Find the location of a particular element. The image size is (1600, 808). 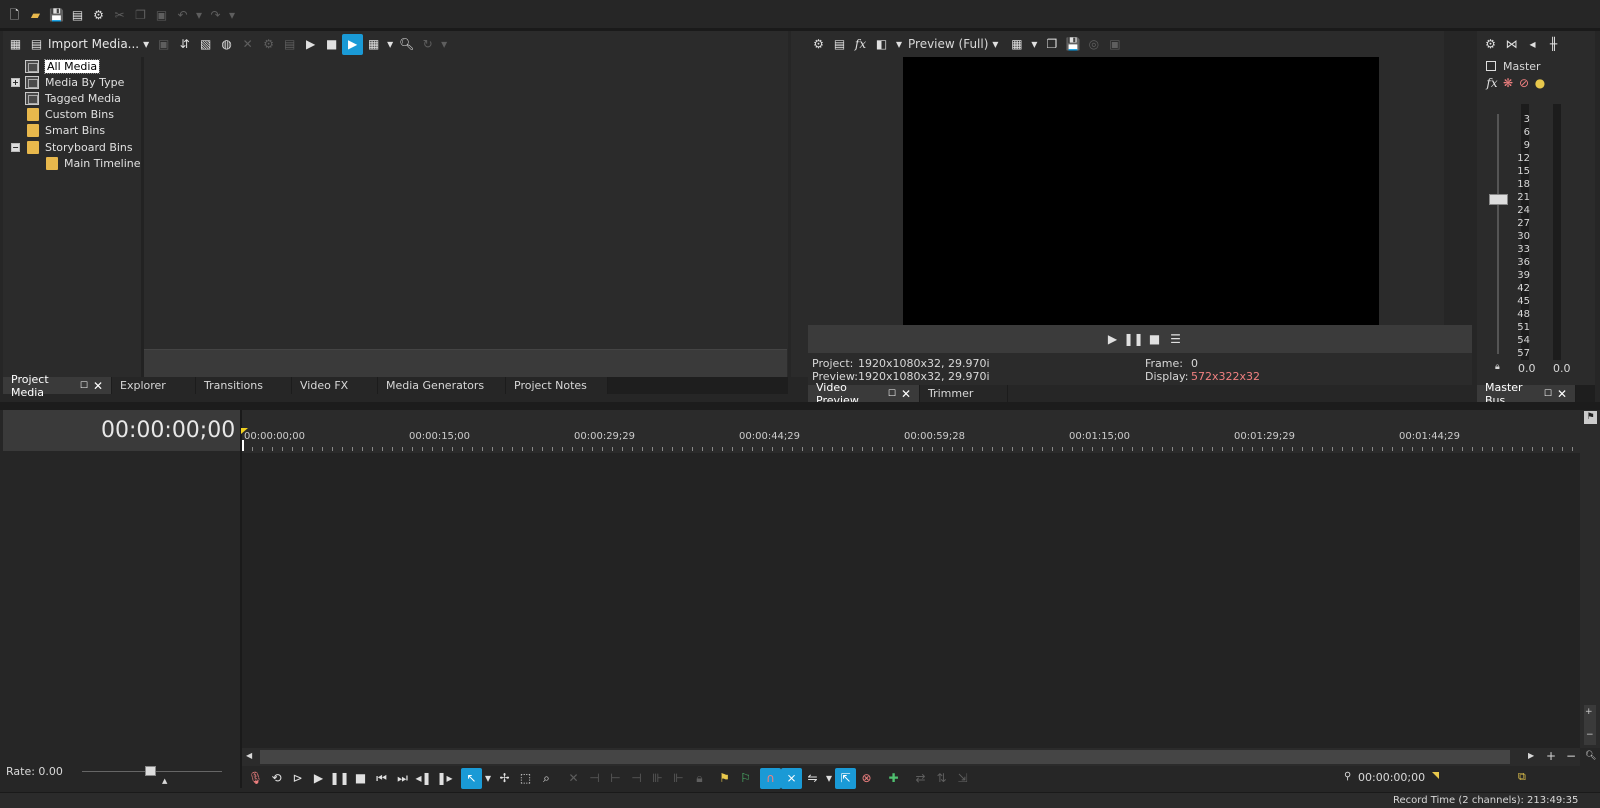

media-fx-icon: ▤ is located at coordinates (289, 44).